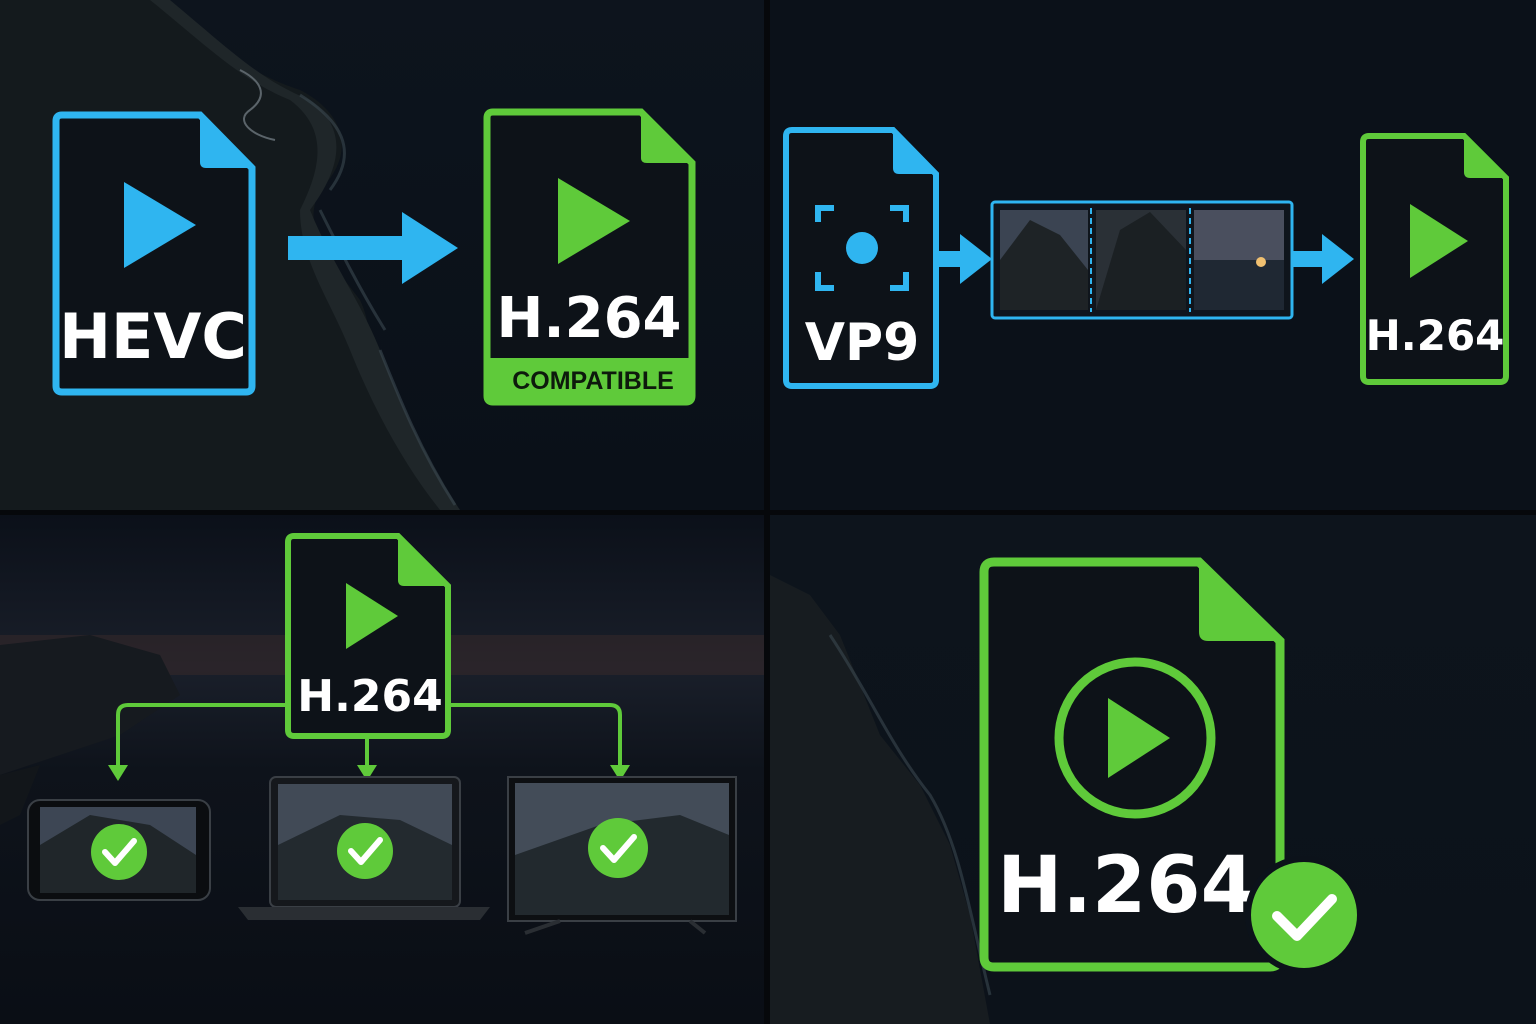 This screenshot has width=1536, height=1024. What do you see at coordinates (1142, 260) in the screenshot?
I see `film-strip-icon` at bounding box center [1142, 260].